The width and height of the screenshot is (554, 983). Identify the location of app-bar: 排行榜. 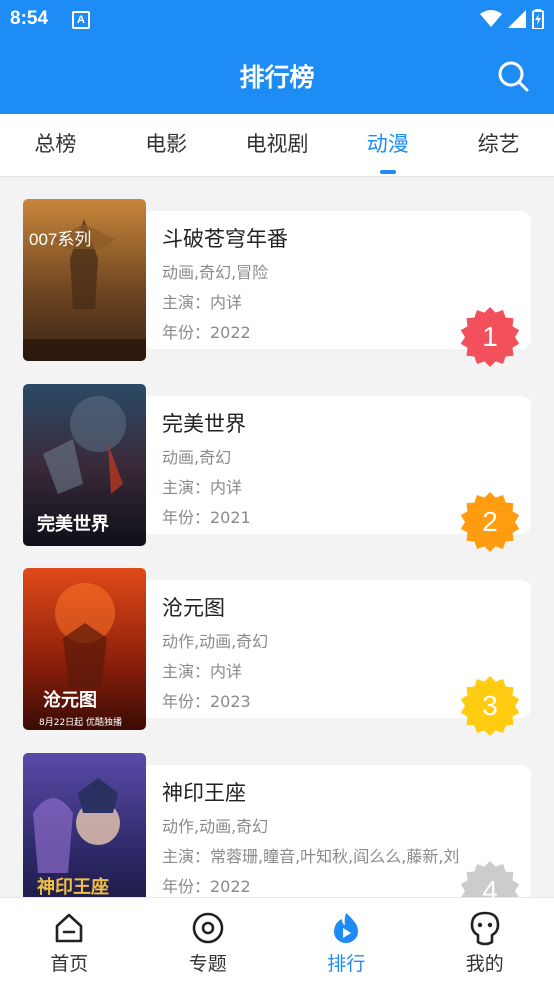
(277, 76).